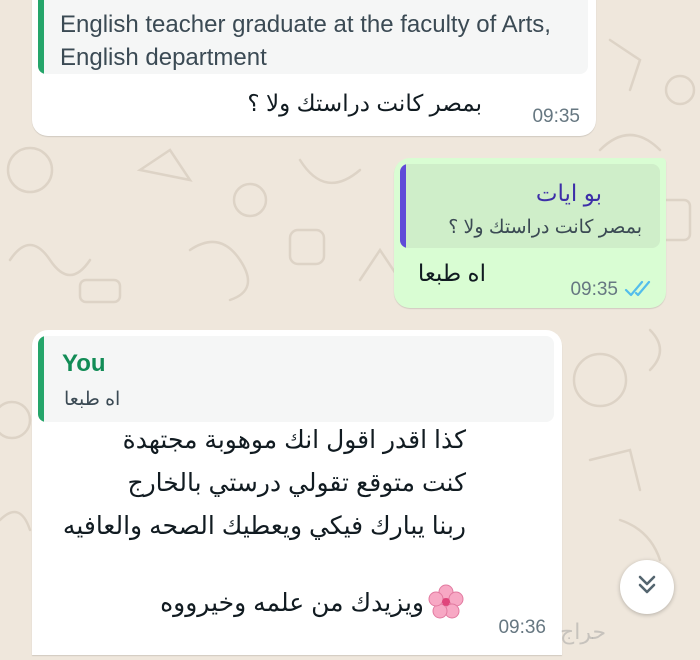 Image resolution: width=700 pixels, height=660 pixels. I want to click on quoted-message-text: بمصر كانت دراستك ولا ؟, so click(545, 227).